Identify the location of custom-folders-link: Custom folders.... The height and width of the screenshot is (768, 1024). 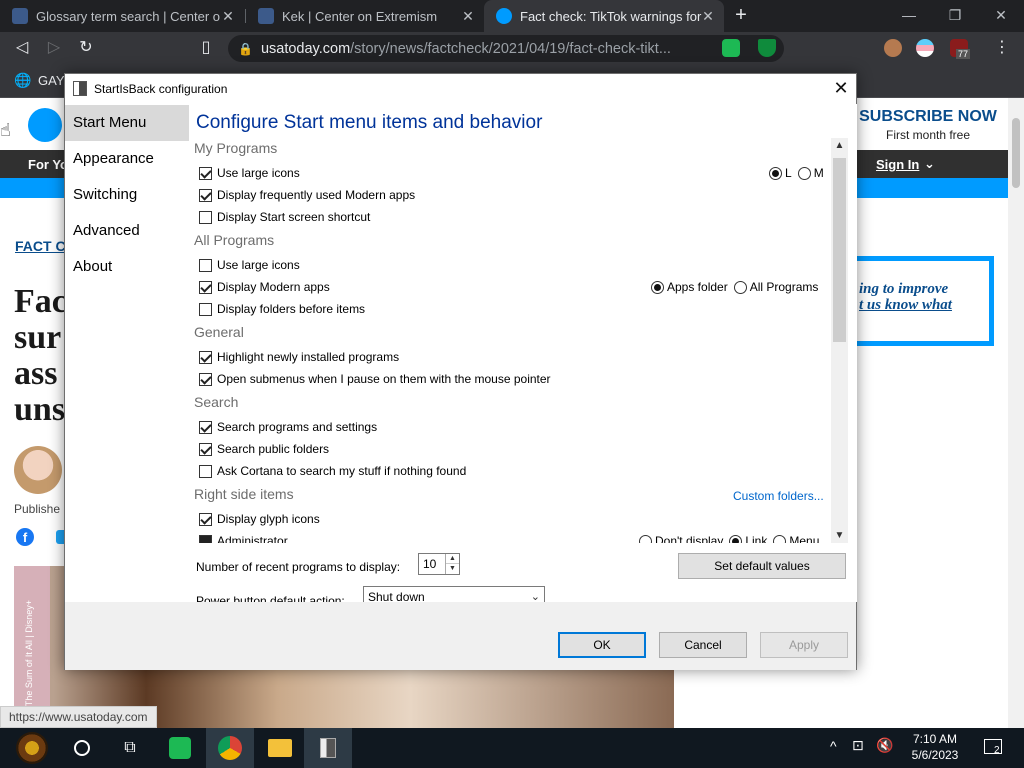
(778, 496).